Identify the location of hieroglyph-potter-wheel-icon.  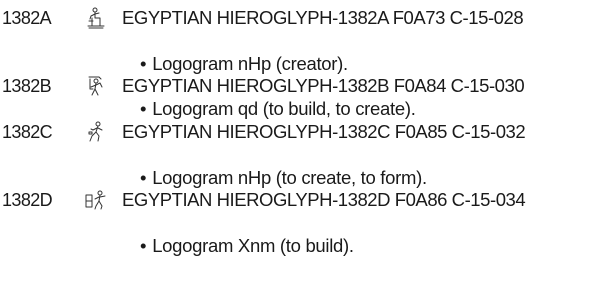
(96, 200).